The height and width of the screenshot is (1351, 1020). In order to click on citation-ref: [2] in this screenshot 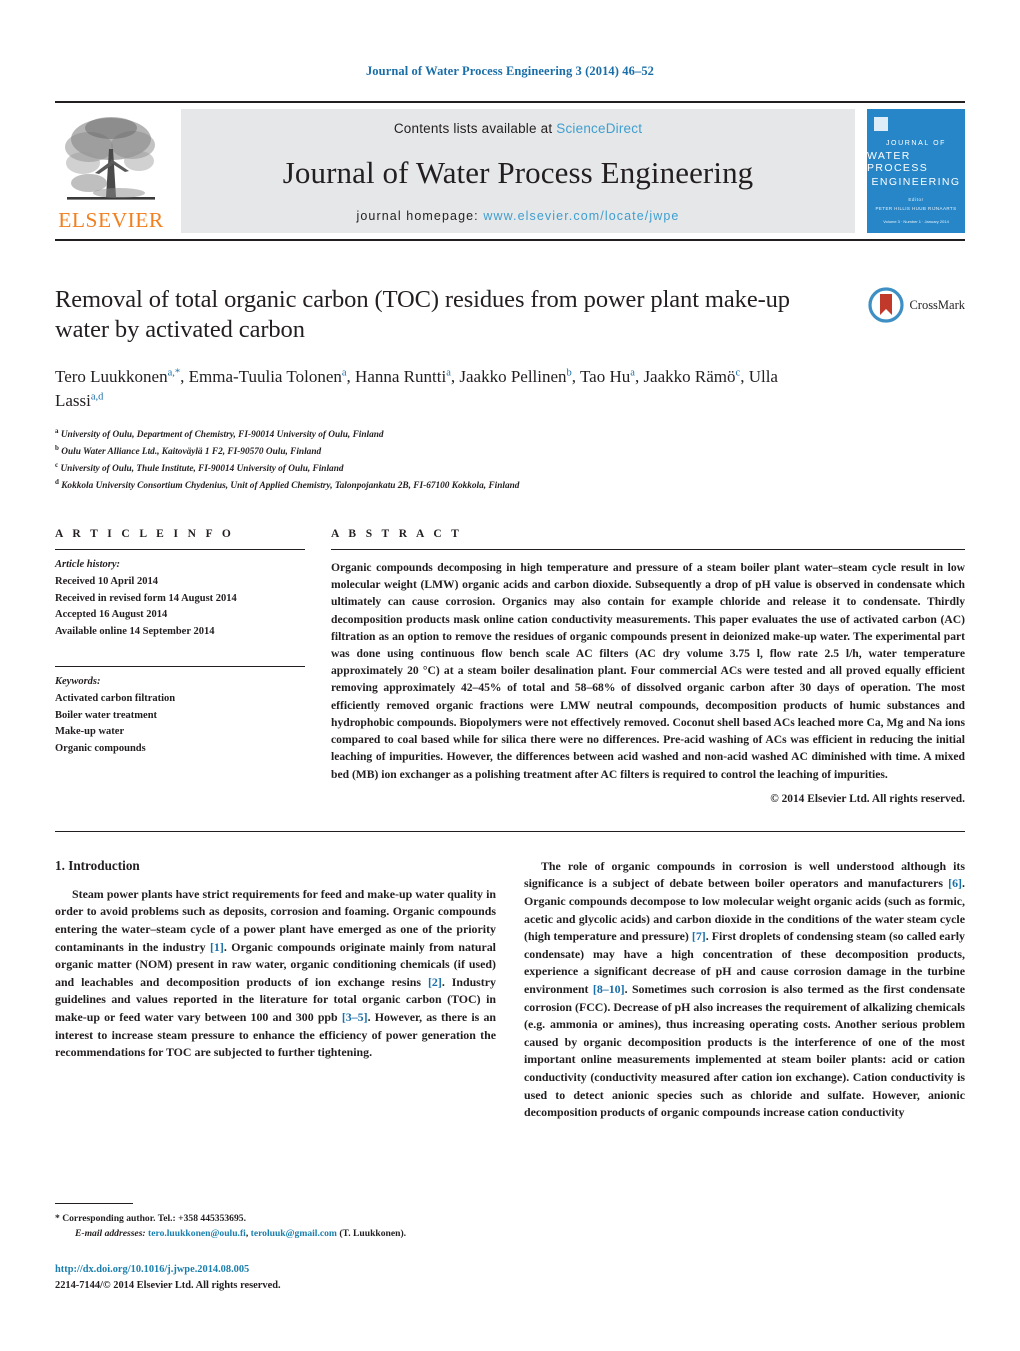, I will do `click(435, 982)`.